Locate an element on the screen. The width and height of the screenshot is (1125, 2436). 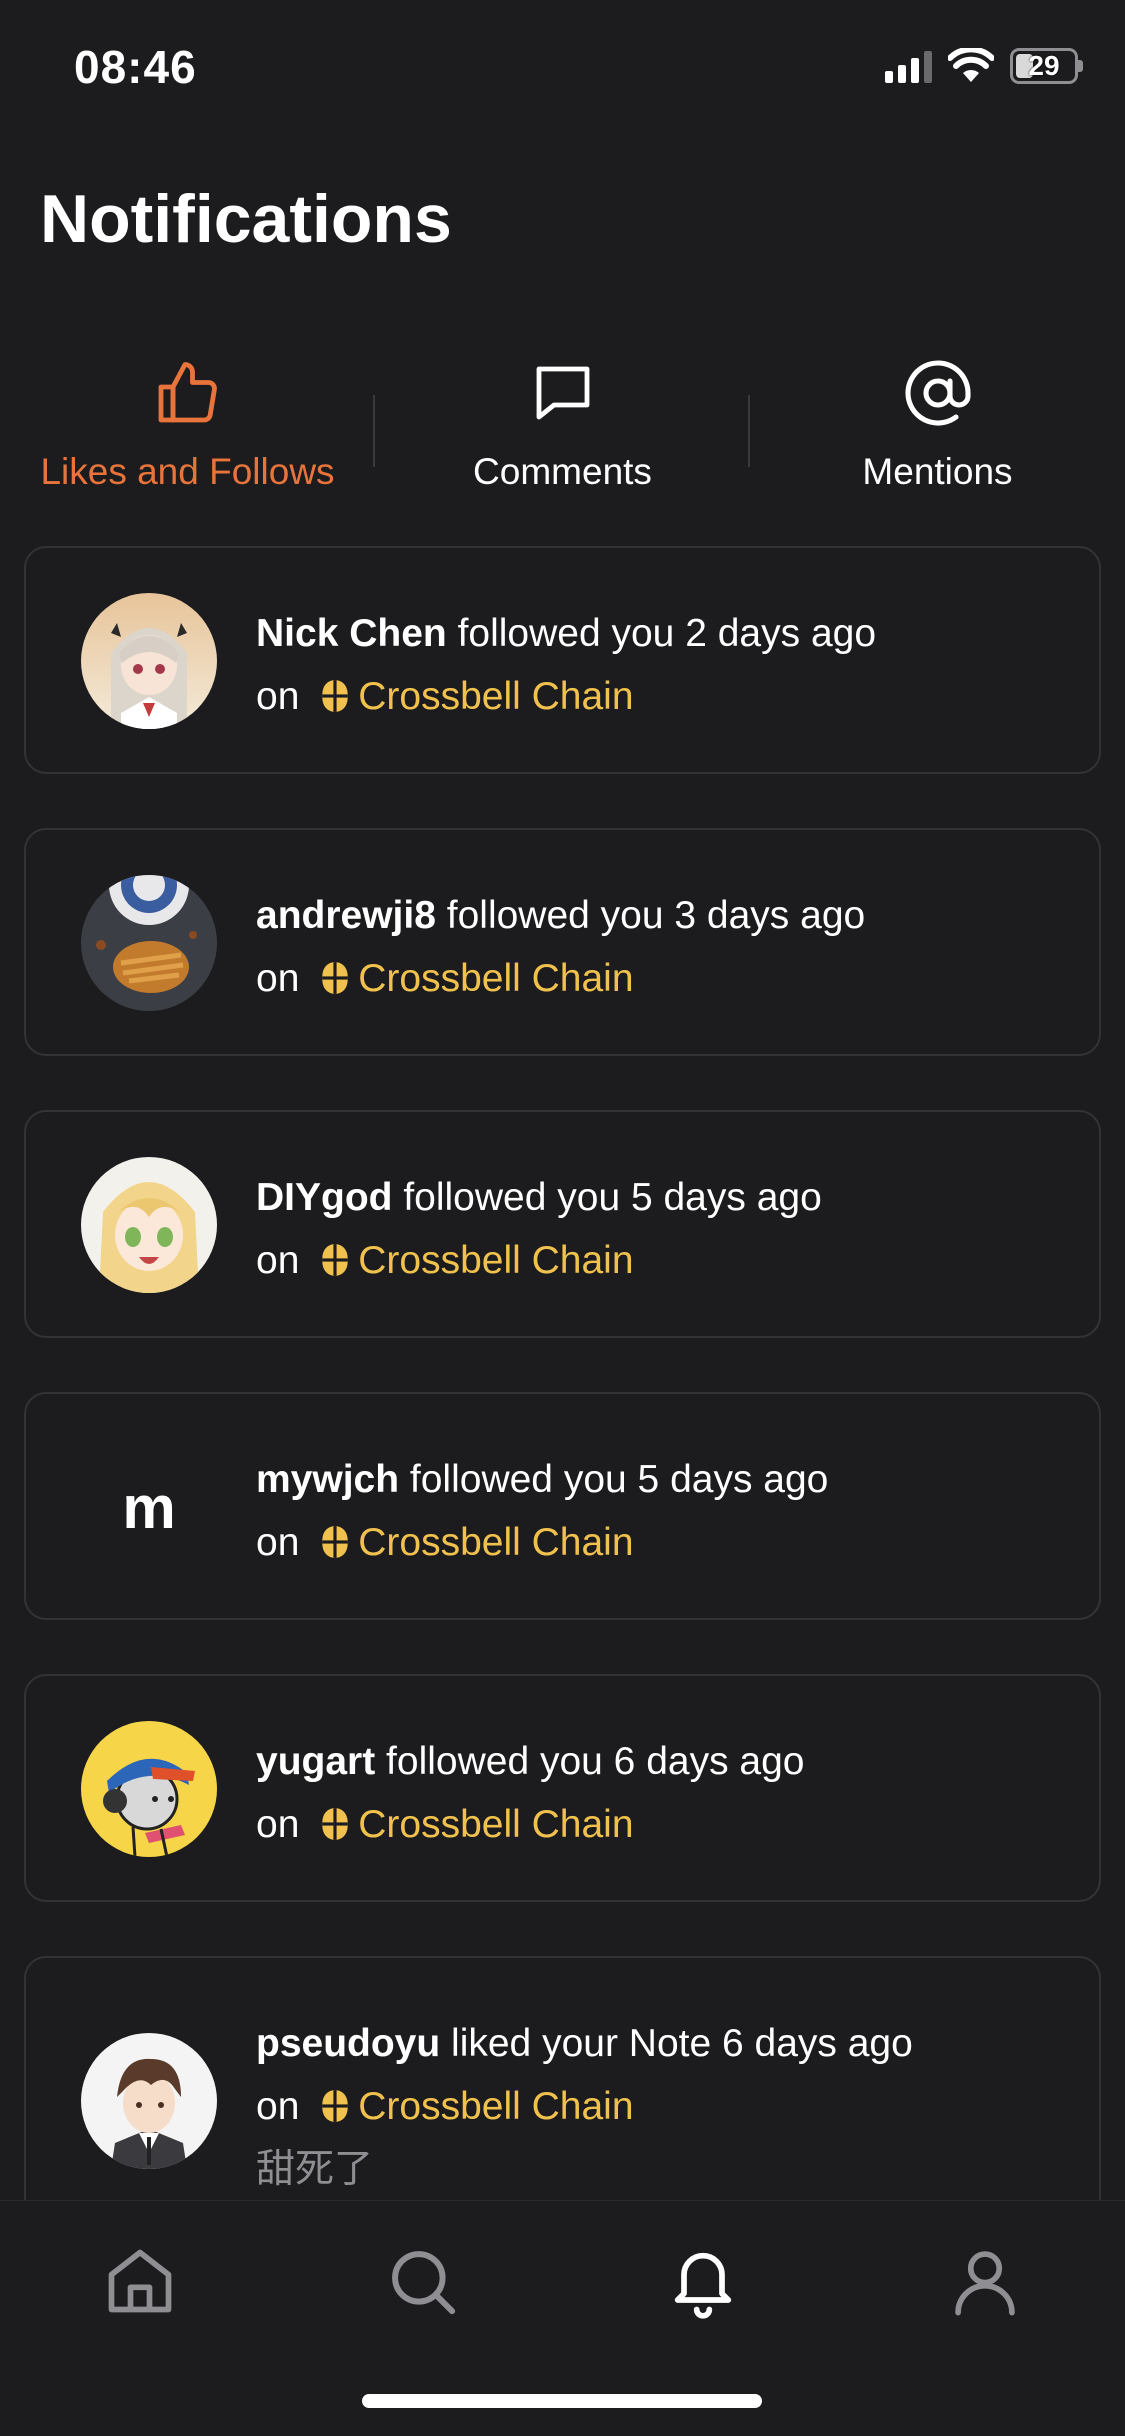
status-indicators: 29 is located at coordinates (984, 66).